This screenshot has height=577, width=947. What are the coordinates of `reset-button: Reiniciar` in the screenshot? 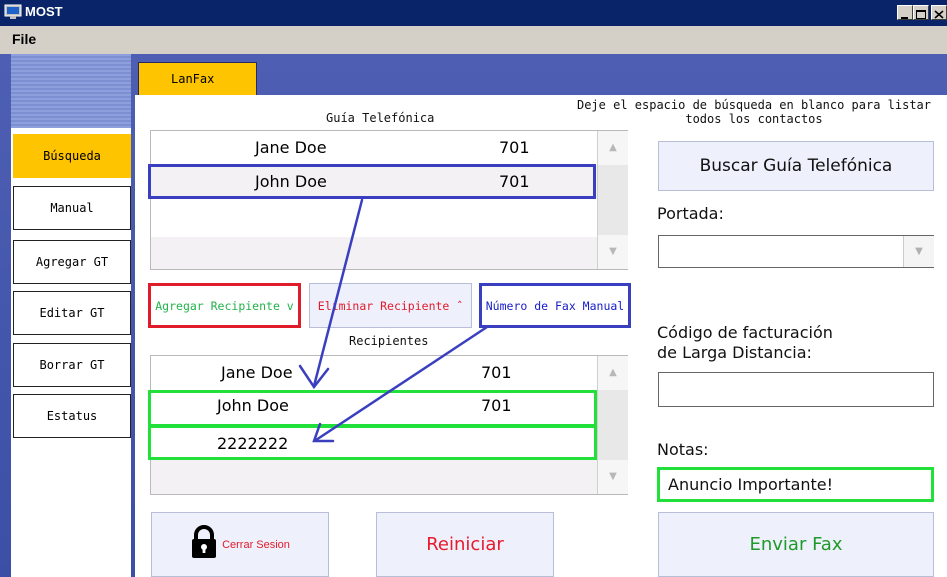 It's located at (465, 544).